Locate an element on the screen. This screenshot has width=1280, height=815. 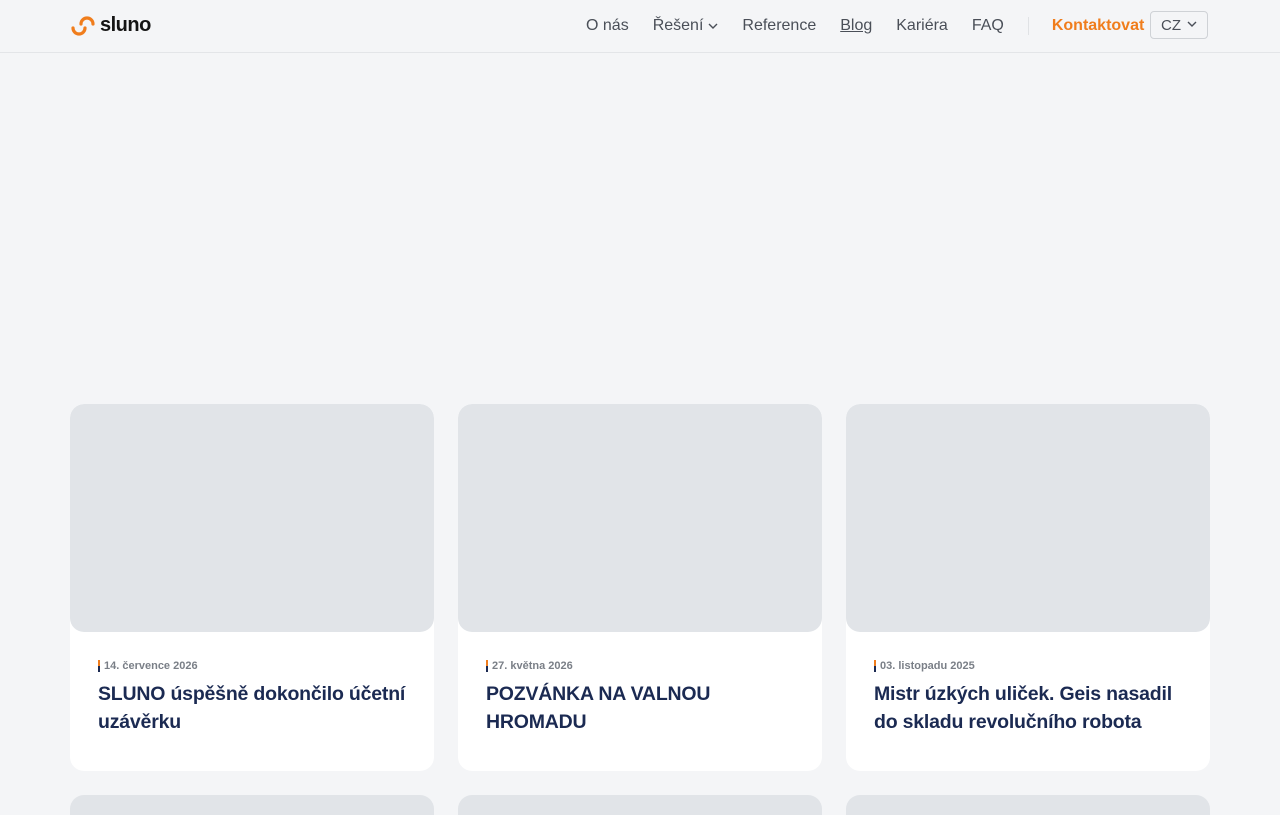
blog-card-date-text: 03. listopadu 2025 is located at coordinates (927, 666).